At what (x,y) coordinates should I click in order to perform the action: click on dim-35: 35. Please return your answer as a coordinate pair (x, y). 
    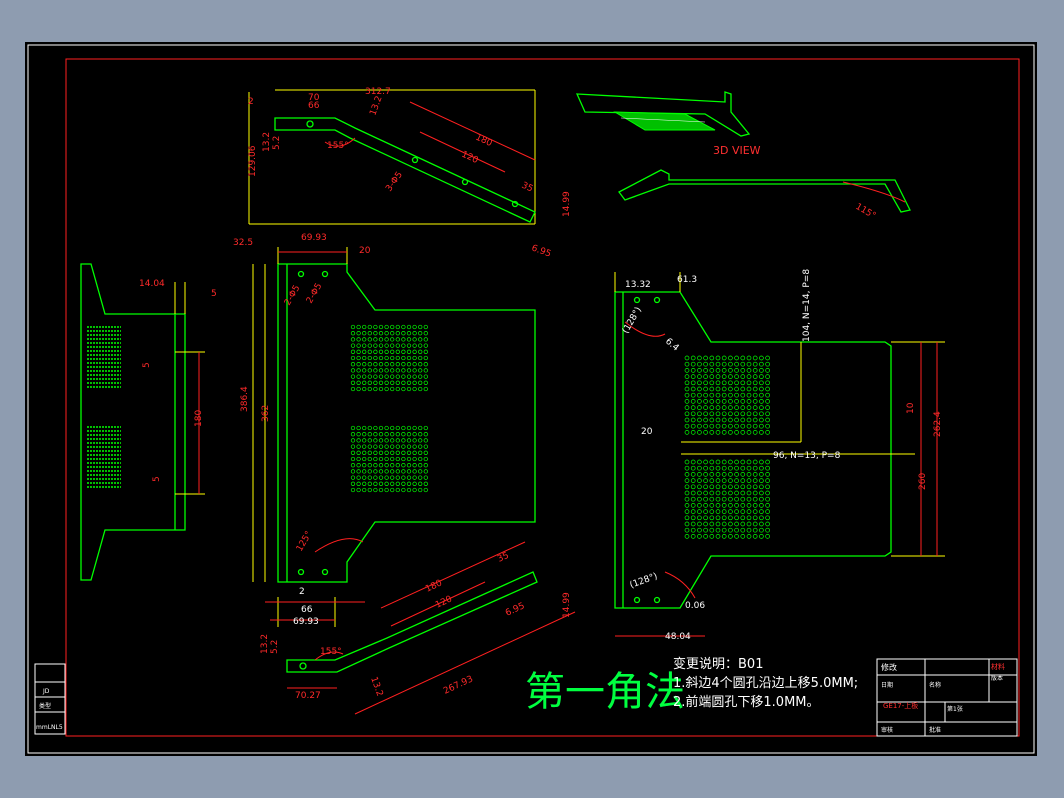
    Looking at the image, I should click on (527, 188).